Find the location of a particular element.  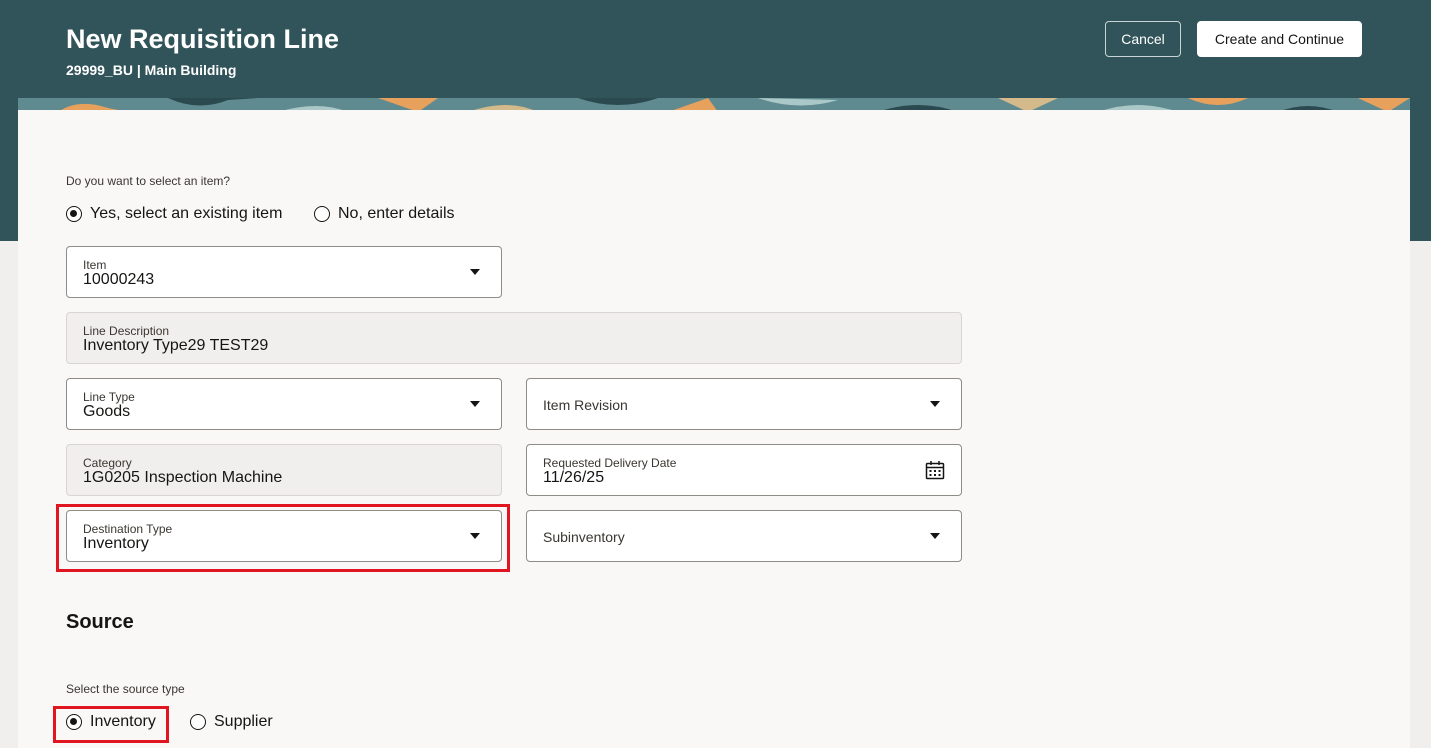

page-title: New Requisition Line is located at coordinates (203, 39).